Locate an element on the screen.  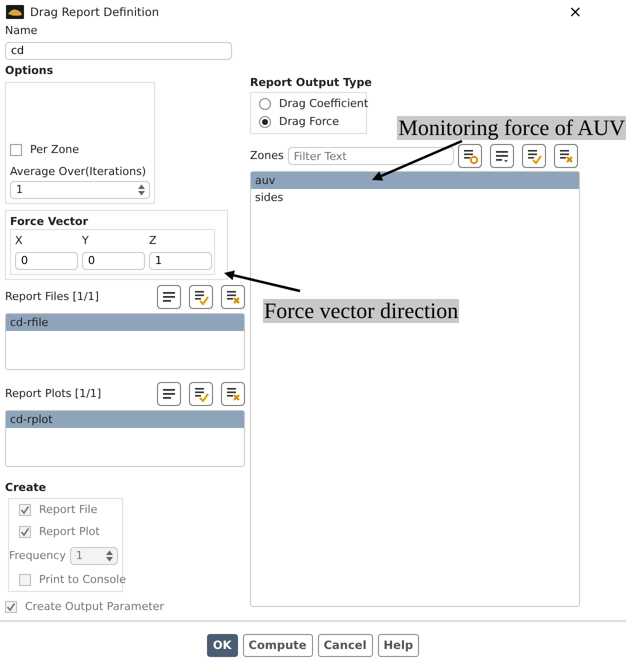
section-heading: Force Vector is located at coordinates (49, 221).